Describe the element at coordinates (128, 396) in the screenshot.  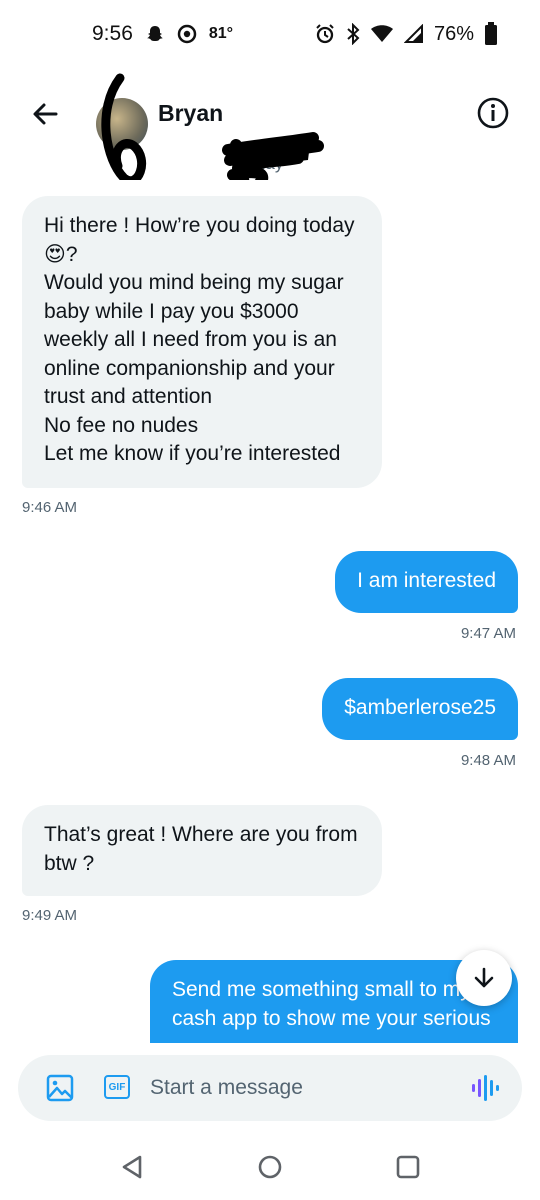
I see `message-text: trust and attention` at that location.